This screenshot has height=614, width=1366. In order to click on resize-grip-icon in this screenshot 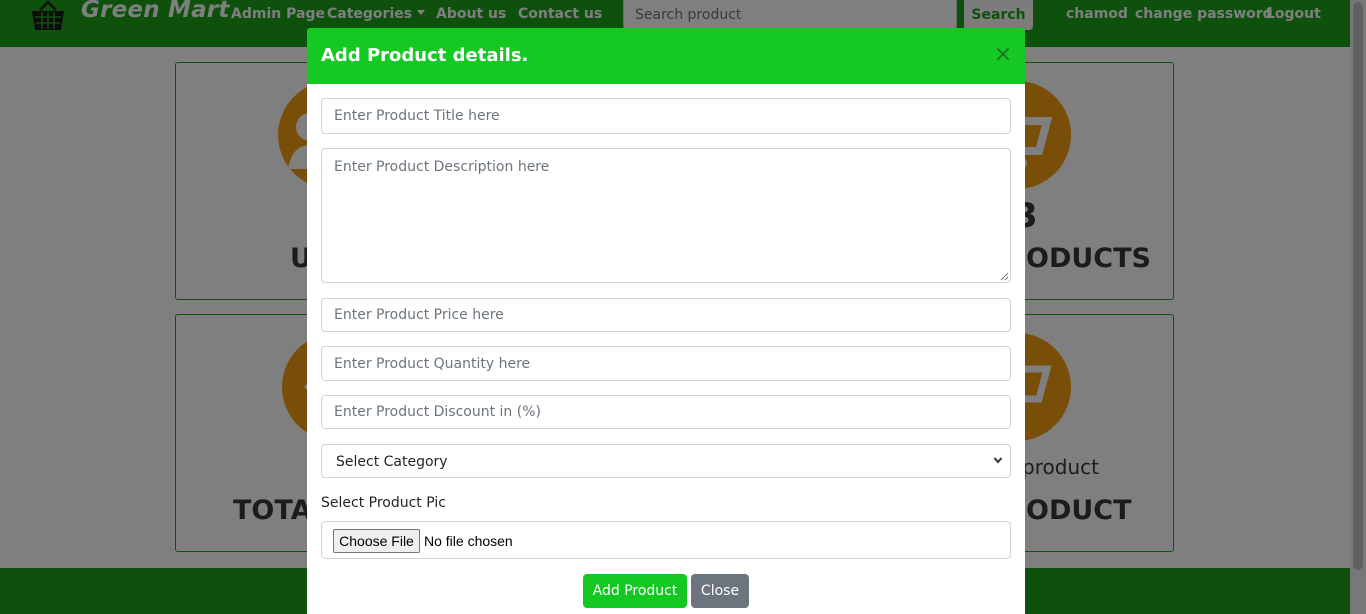, I will do `click(1004, 276)`.